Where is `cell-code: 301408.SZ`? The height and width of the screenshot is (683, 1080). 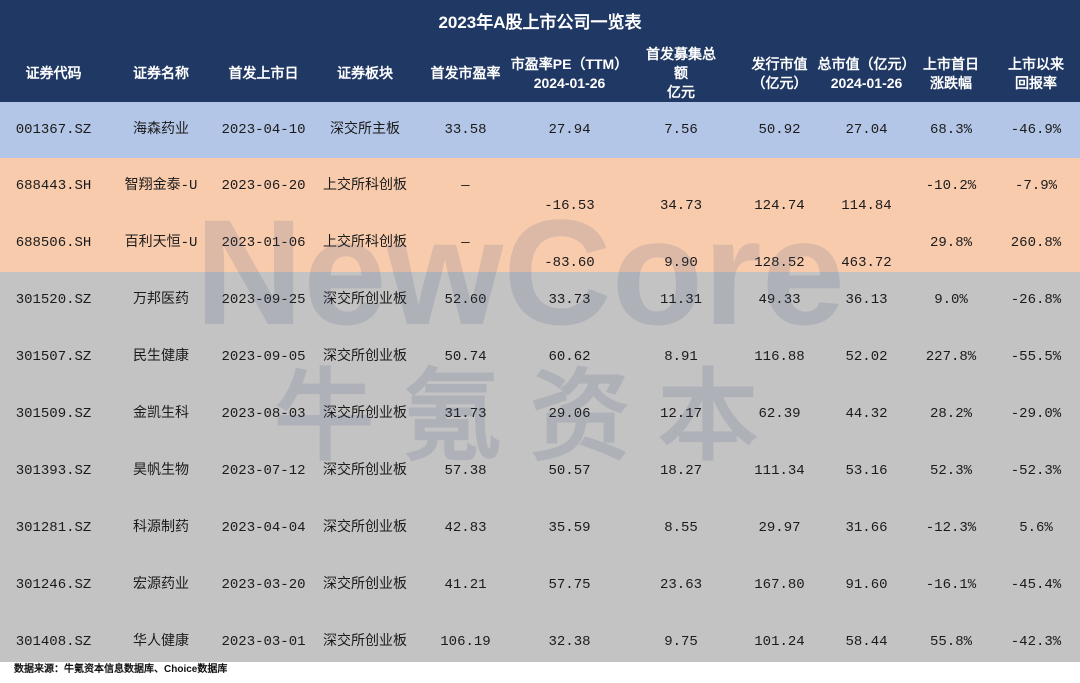 cell-code: 301408.SZ is located at coordinates (53, 638).